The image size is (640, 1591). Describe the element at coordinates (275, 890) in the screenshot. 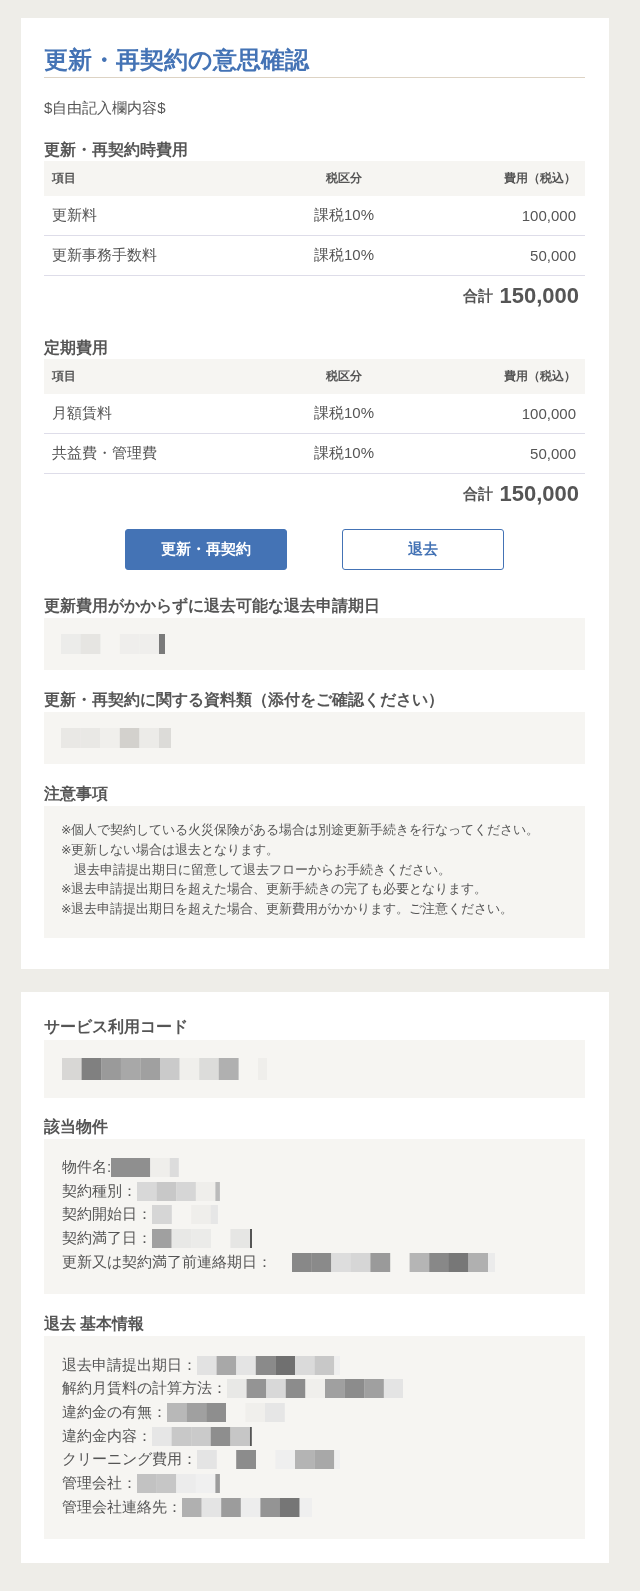

I see `note-text: ※退去申請提出期日を超えた場合、更新手続きの完了も必要となります。` at that location.